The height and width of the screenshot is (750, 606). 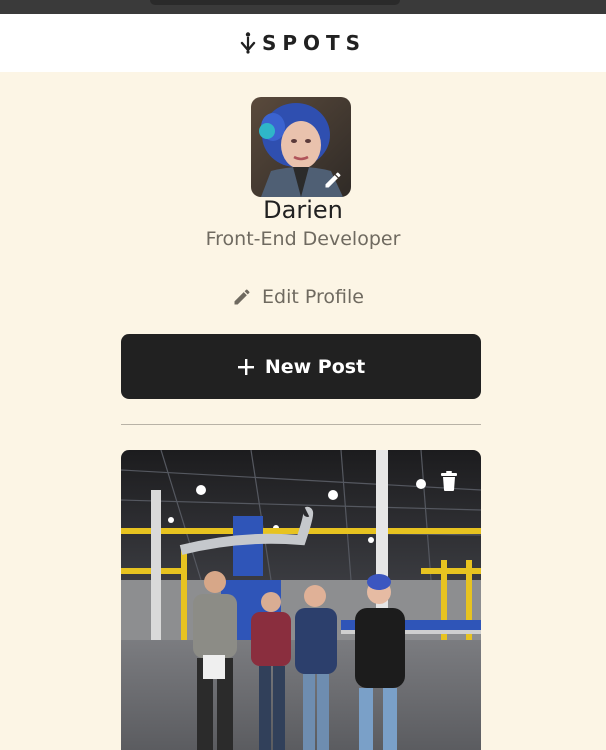 What do you see at coordinates (245, 366) in the screenshot?
I see `plus-icon` at bounding box center [245, 366].